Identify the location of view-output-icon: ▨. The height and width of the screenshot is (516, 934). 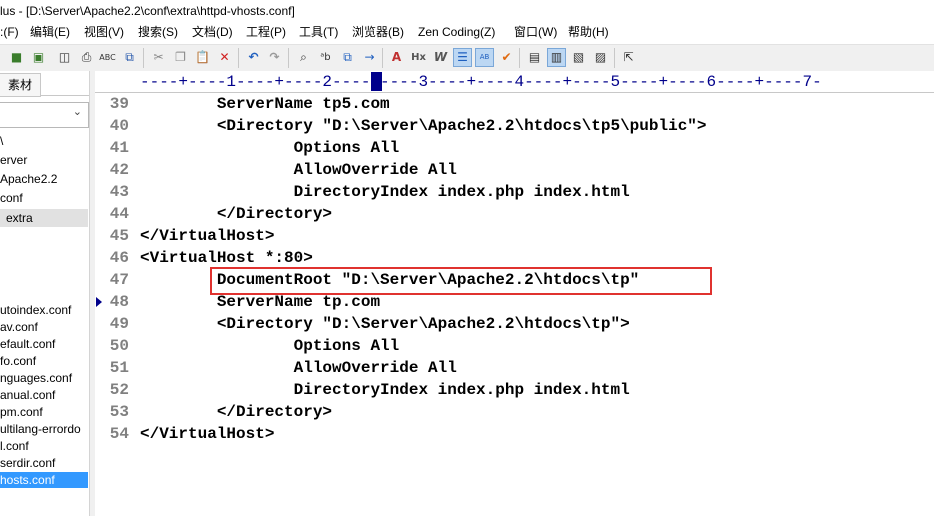
(600, 57).